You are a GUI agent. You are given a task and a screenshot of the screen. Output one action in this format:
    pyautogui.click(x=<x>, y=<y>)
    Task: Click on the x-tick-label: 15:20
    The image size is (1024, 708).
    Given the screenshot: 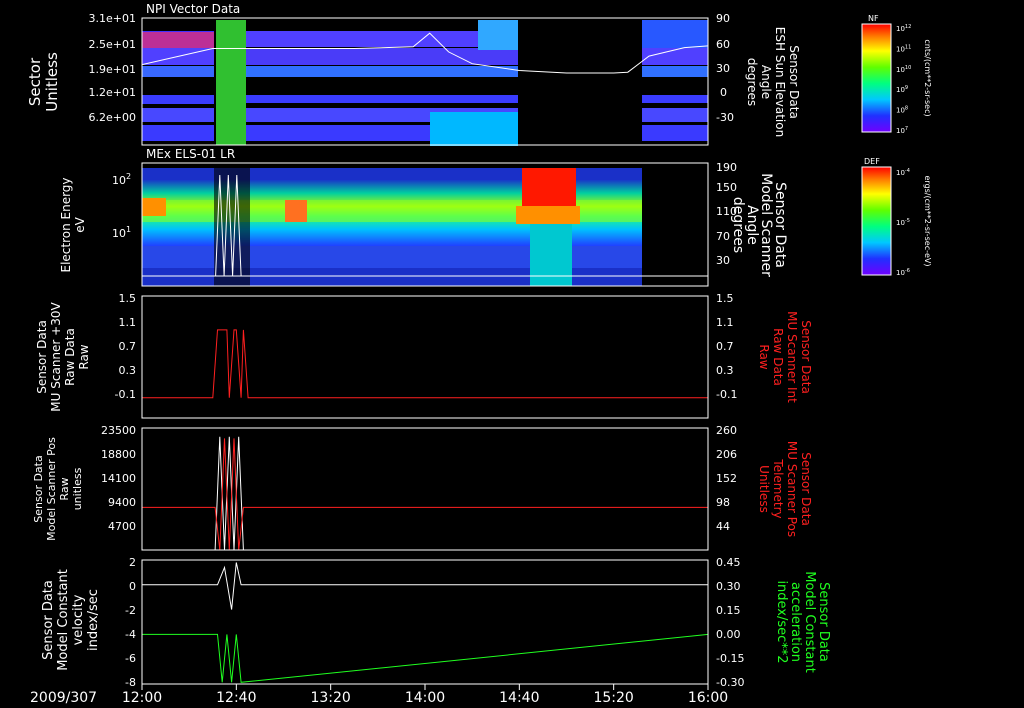 What is the action you would take?
    pyautogui.click(x=613, y=698)
    